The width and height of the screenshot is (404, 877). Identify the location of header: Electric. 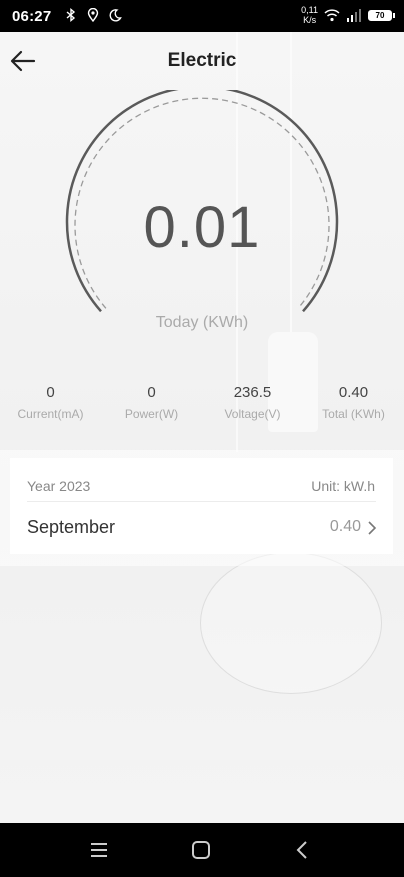
(202, 61).